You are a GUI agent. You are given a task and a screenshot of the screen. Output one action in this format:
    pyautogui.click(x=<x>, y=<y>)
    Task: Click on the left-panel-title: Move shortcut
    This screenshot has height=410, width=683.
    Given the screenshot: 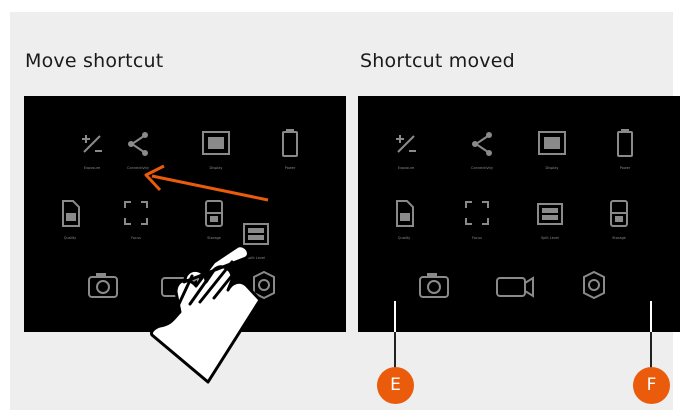 What is the action you would take?
    pyautogui.click(x=94, y=61)
    